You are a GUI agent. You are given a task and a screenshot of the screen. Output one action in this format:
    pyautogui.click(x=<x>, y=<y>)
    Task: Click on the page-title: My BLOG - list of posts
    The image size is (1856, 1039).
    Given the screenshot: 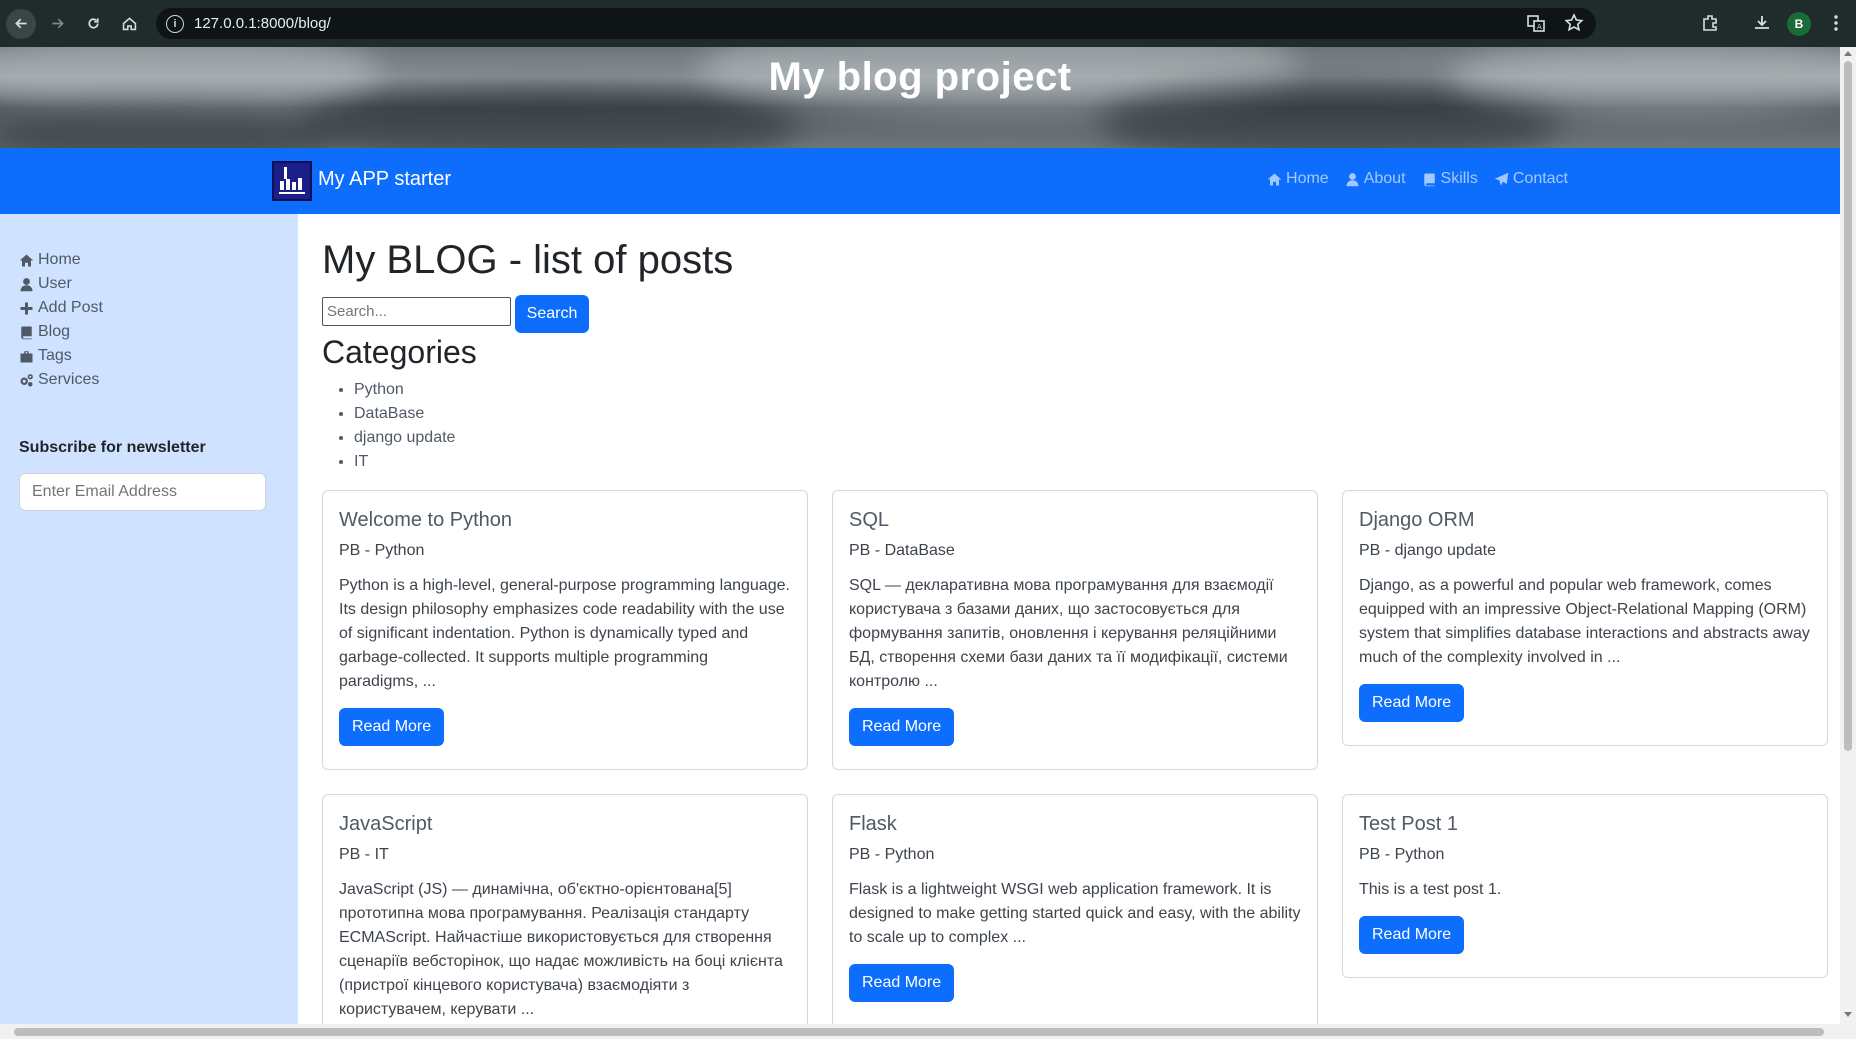 What is the action you would take?
    pyautogui.click(x=528, y=260)
    